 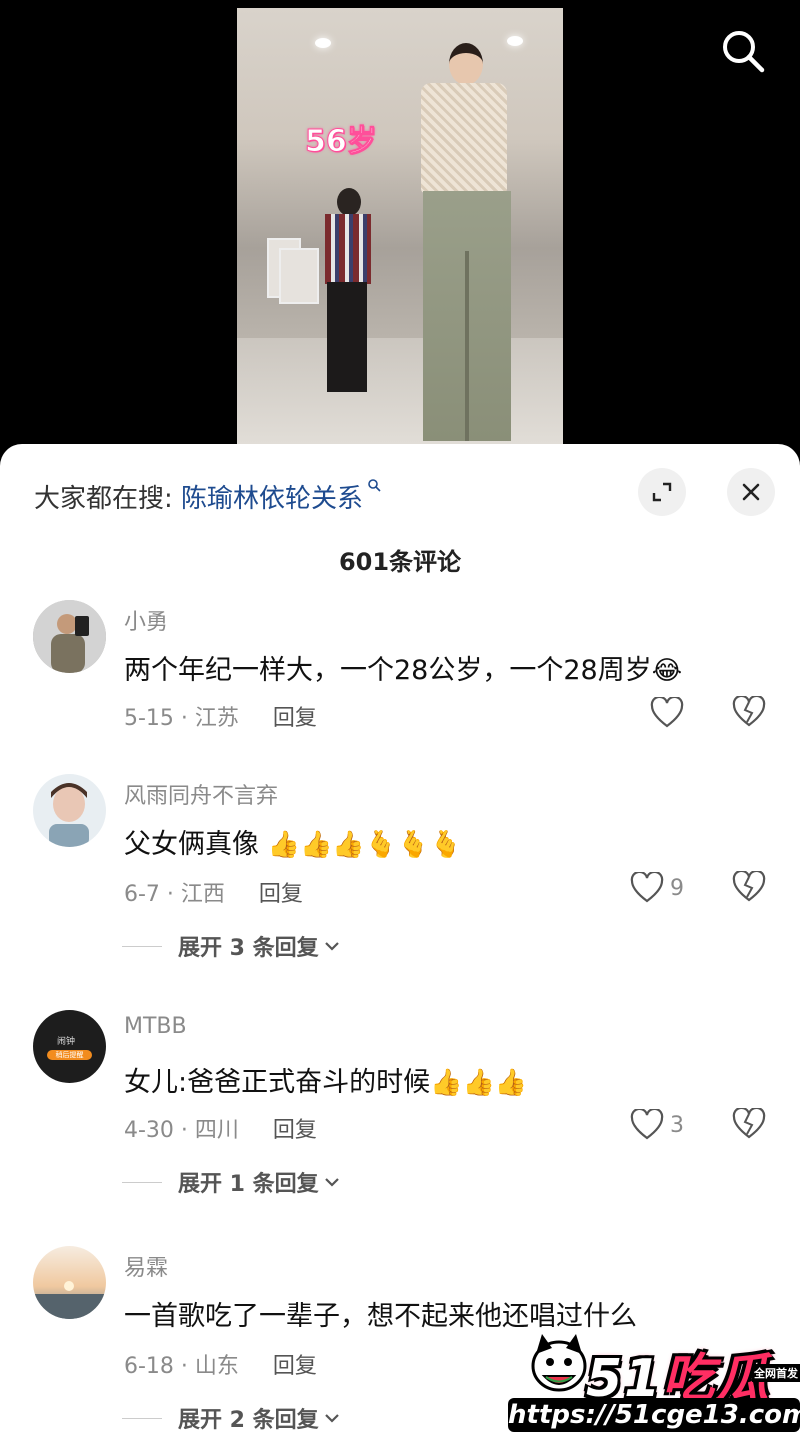 I want to click on comment-meta: 4-30 · 四川 回复, so click(x=220, y=1128).